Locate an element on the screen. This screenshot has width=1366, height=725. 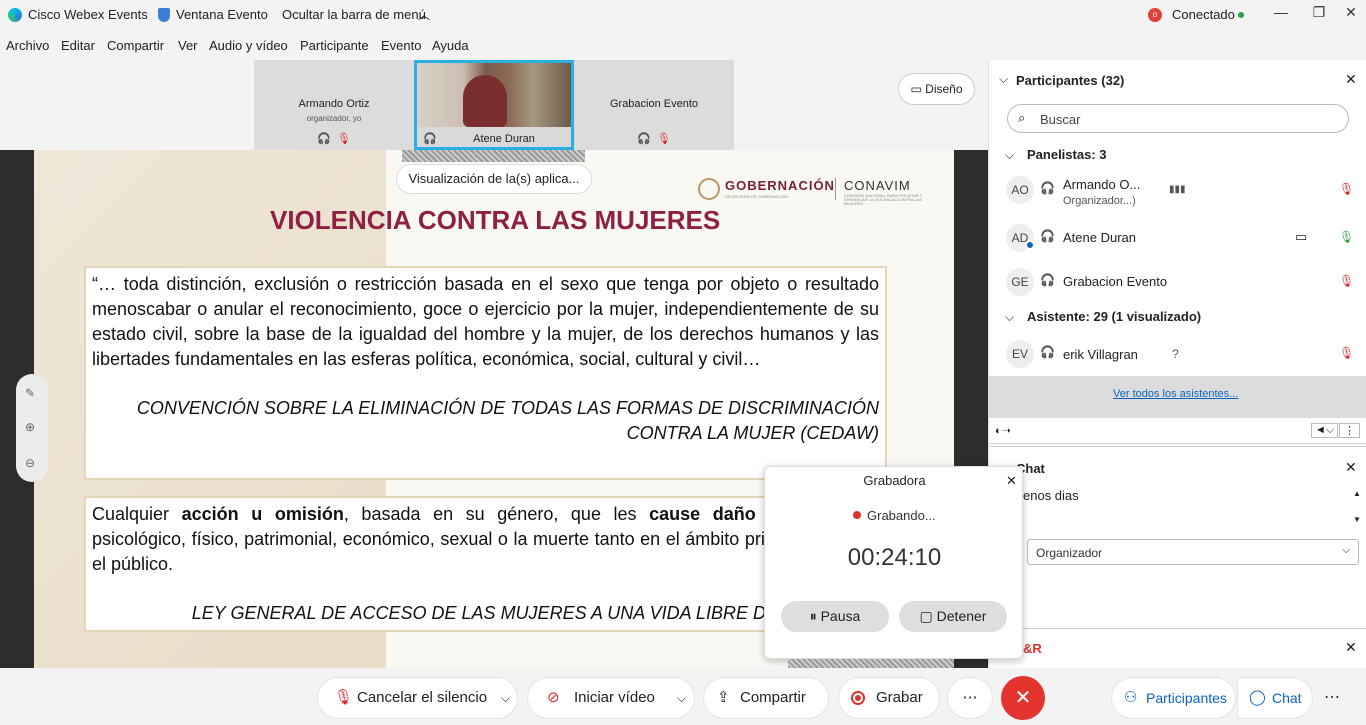
status-dot is located at coordinates (1241, 15).